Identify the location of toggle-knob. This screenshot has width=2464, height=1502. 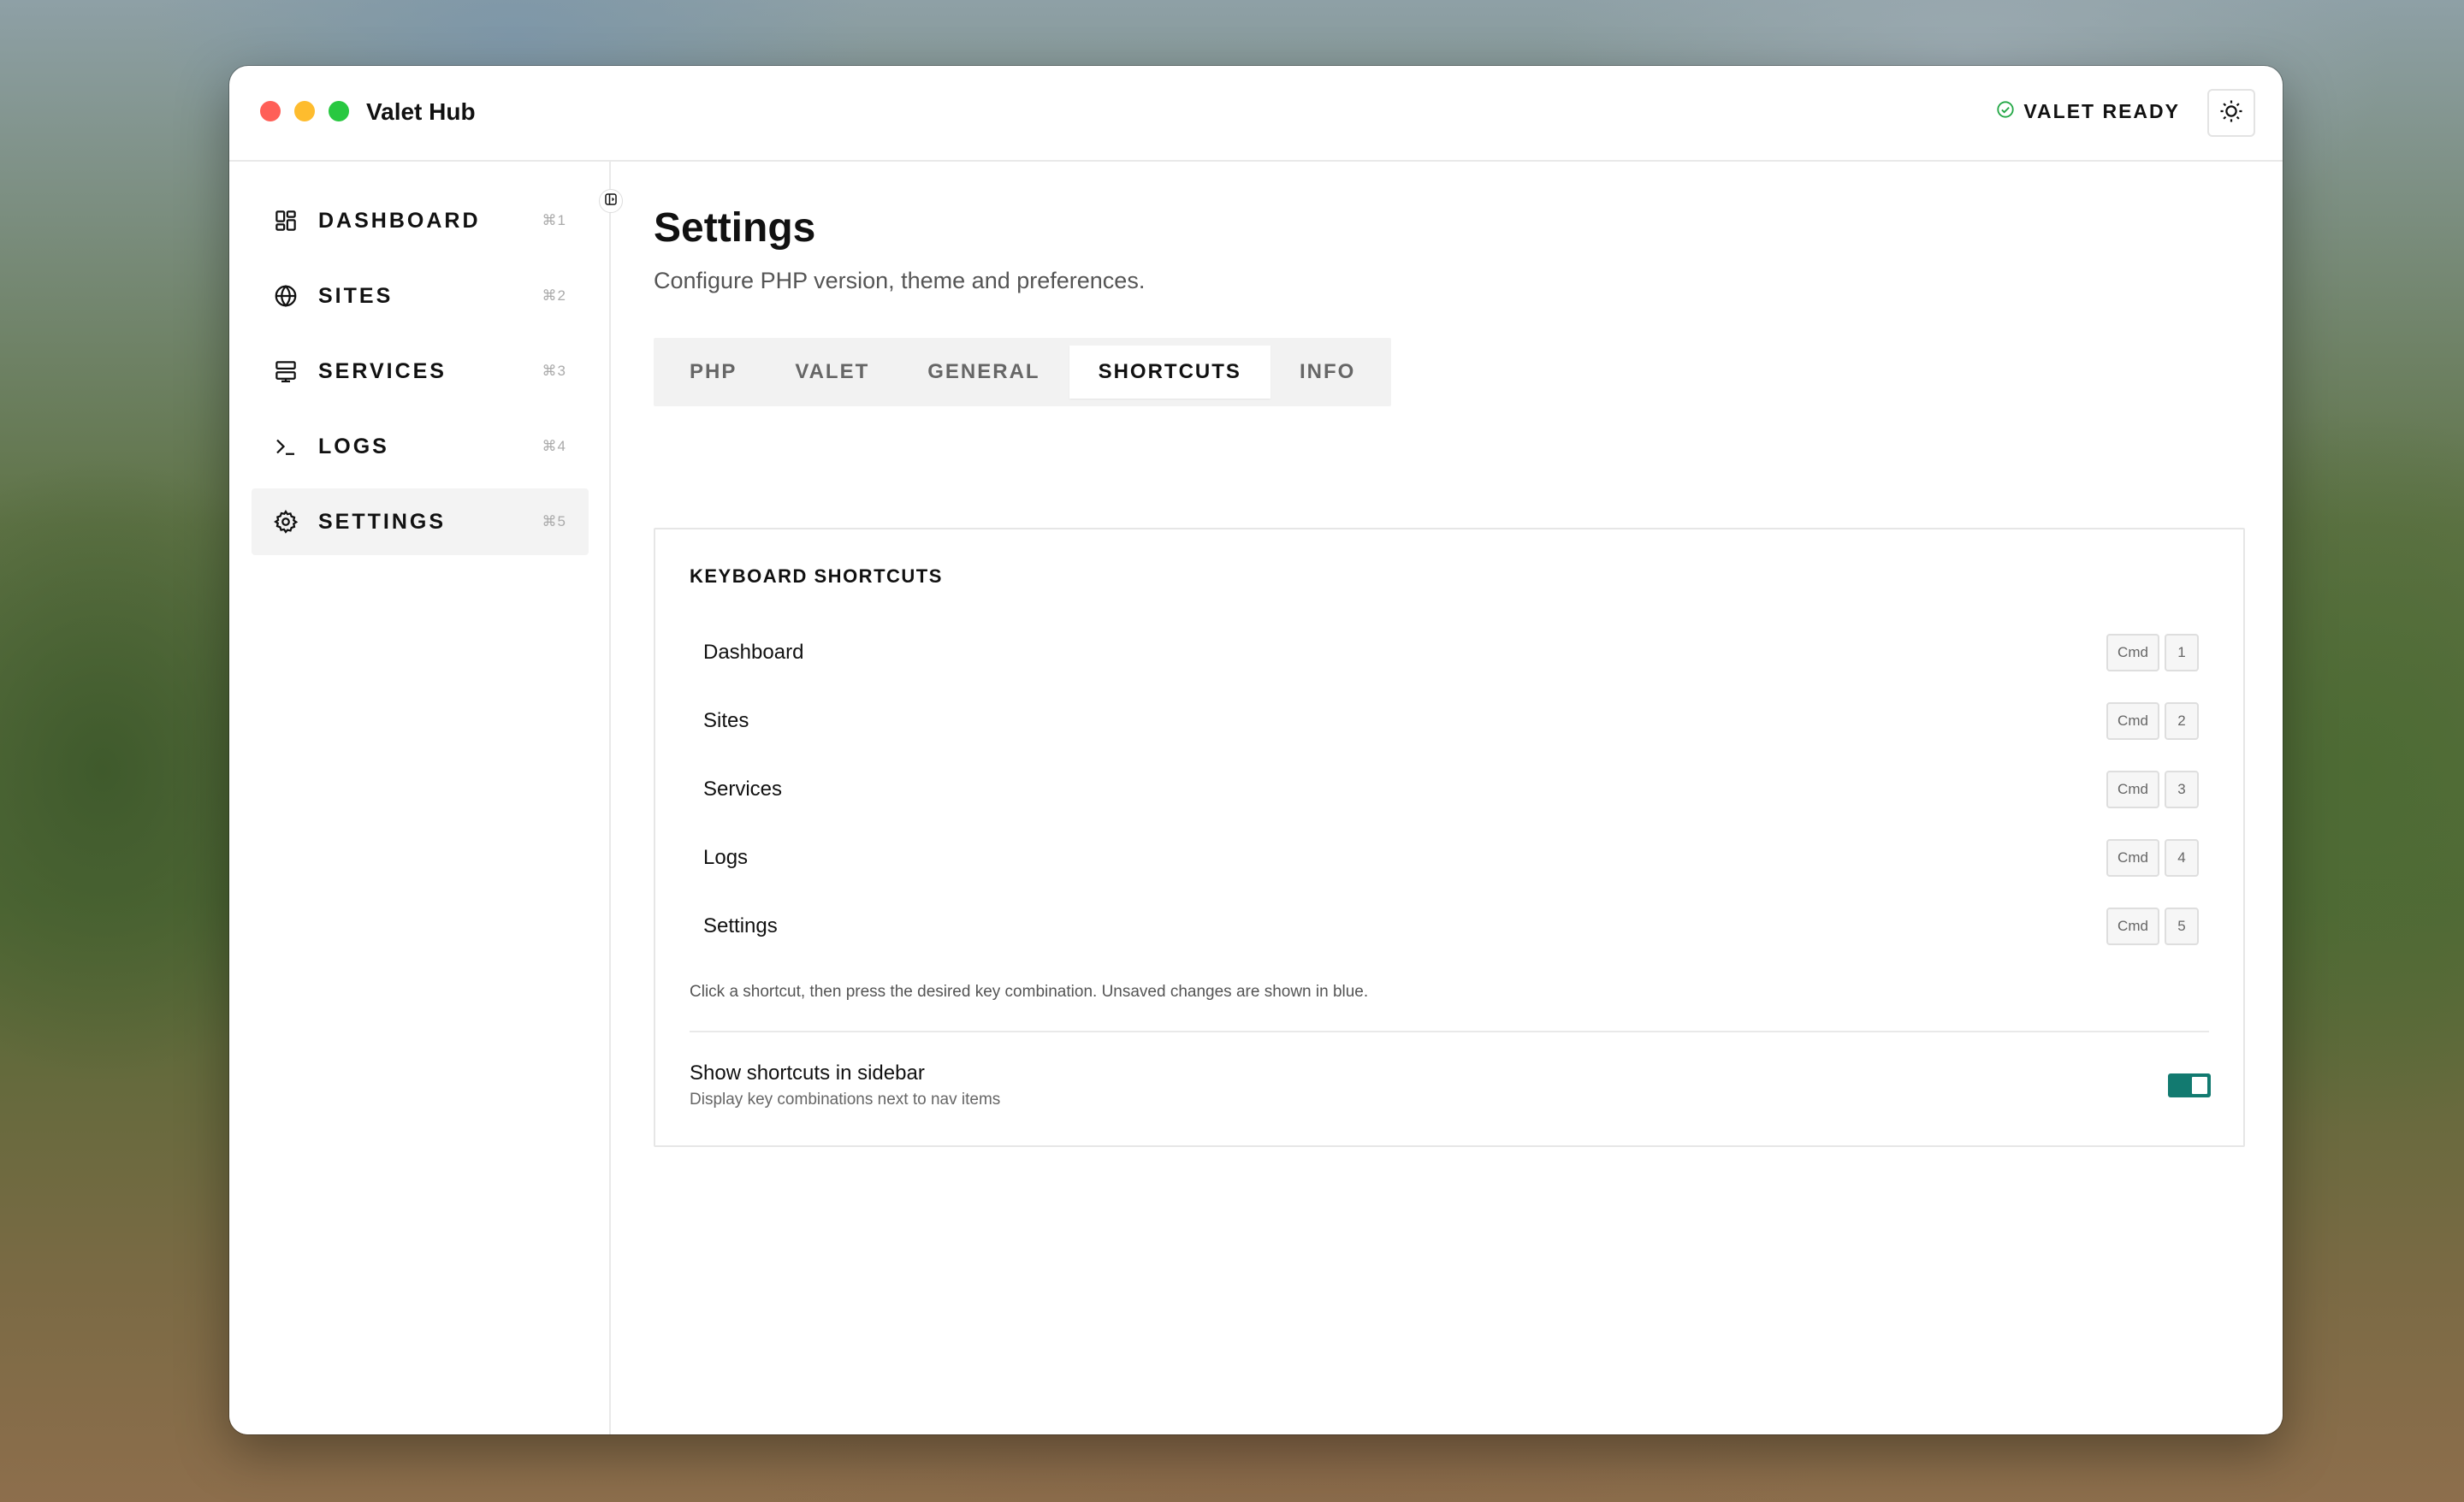
(2199, 1085).